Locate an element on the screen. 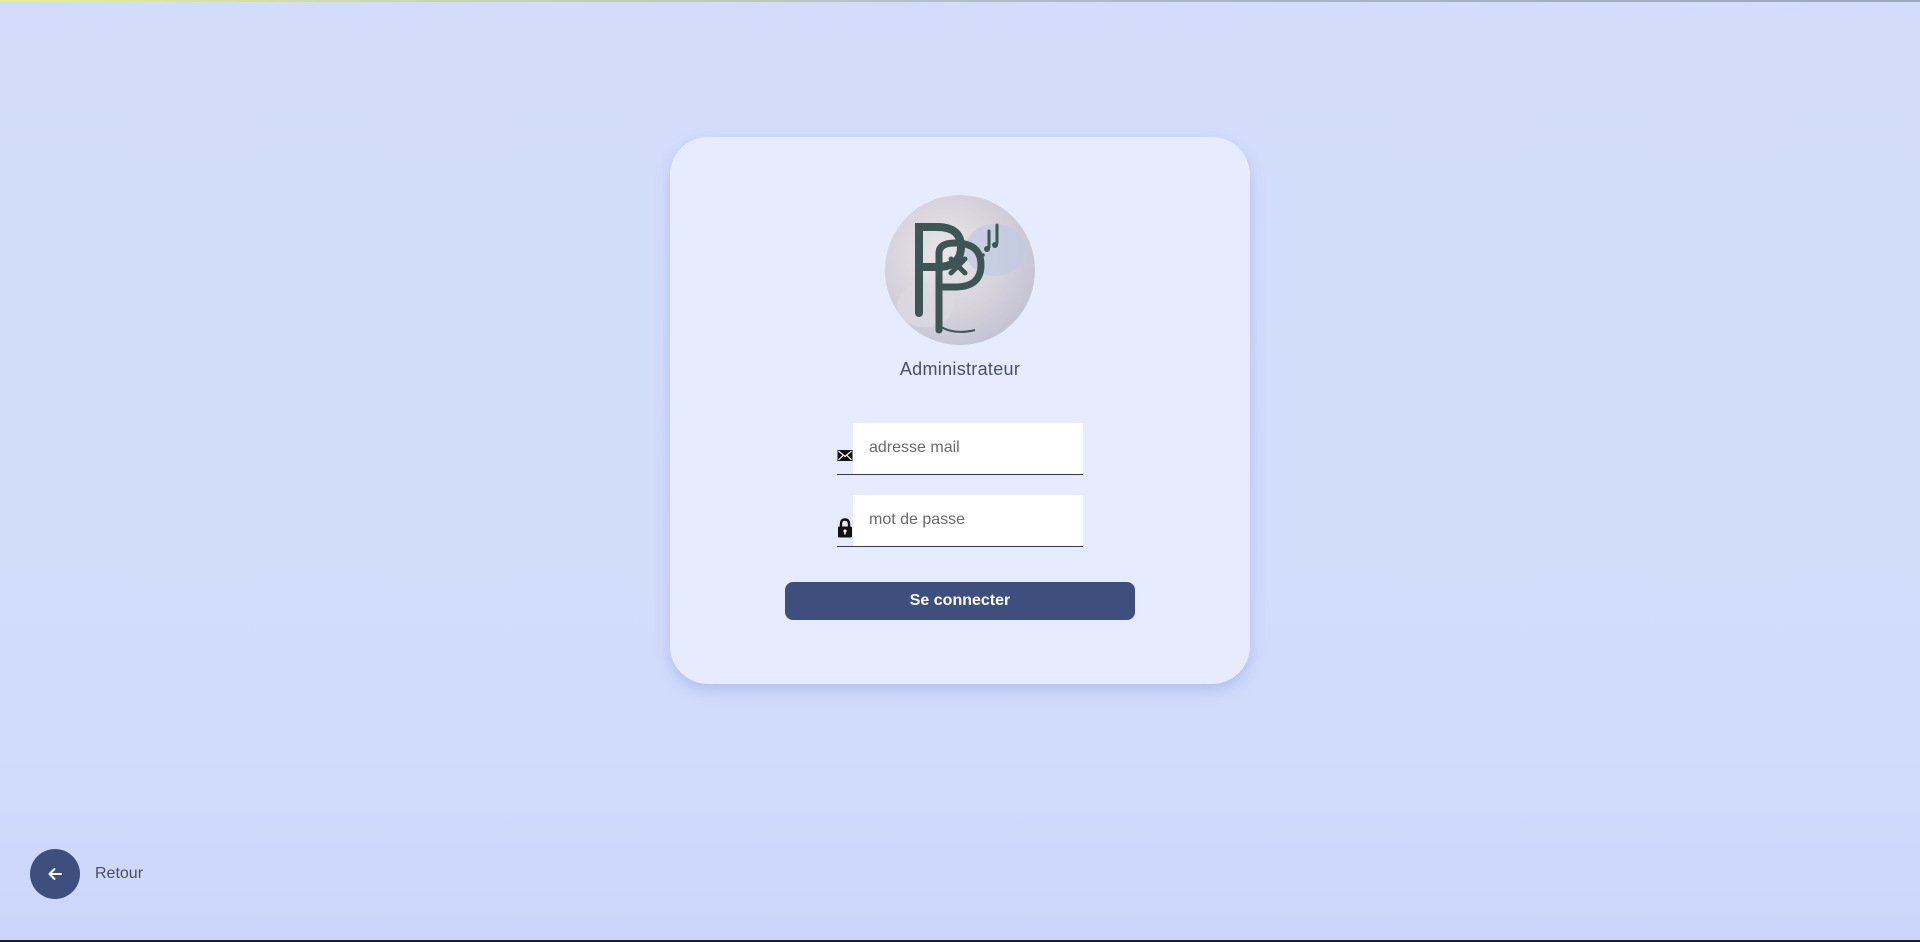 The height and width of the screenshot is (942, 1920). envelope-icon is located at coordinates (845, 455).